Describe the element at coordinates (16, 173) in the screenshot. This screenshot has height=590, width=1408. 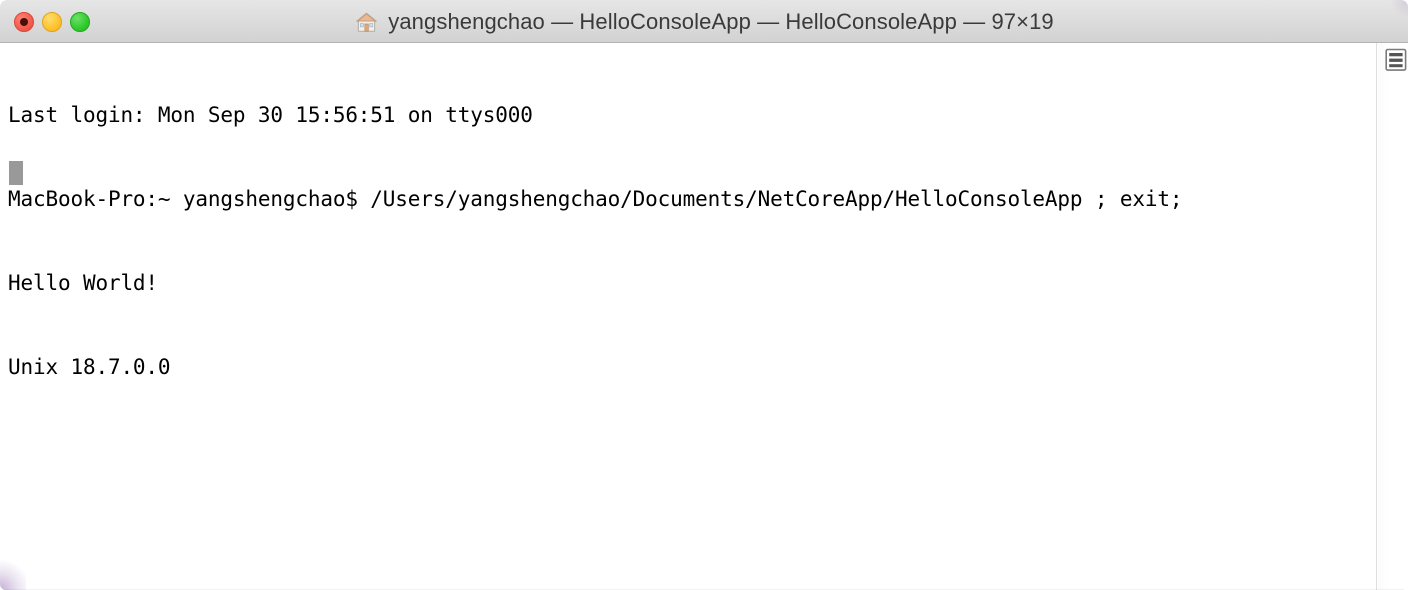
I see `terminal-cursor` at that location.